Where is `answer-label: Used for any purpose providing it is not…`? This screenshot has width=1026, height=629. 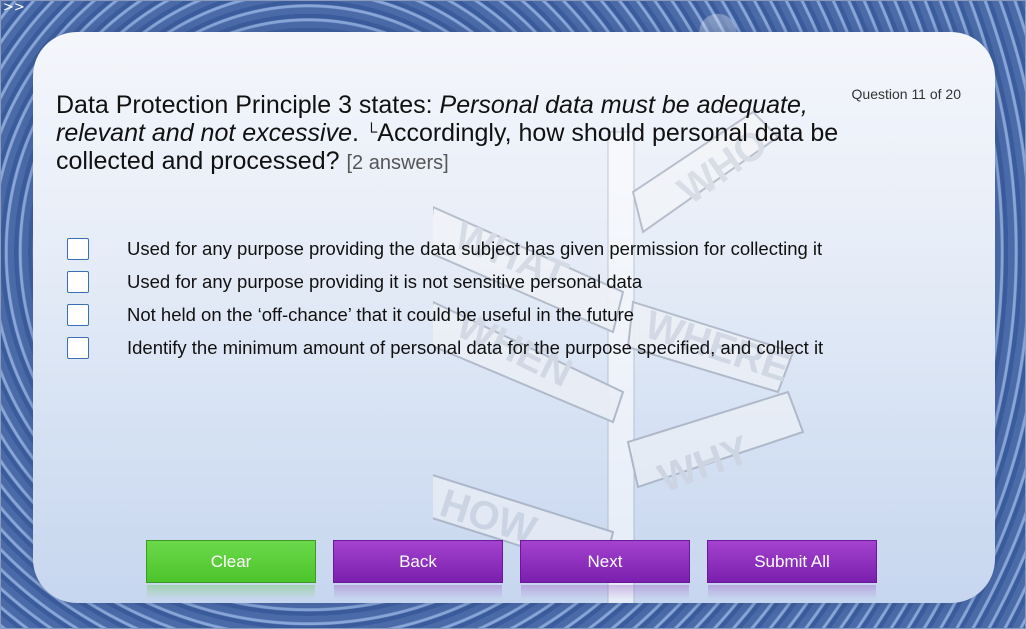
answer-label: Used for any purpose providing it is not… is located at coordinates (384, 282).